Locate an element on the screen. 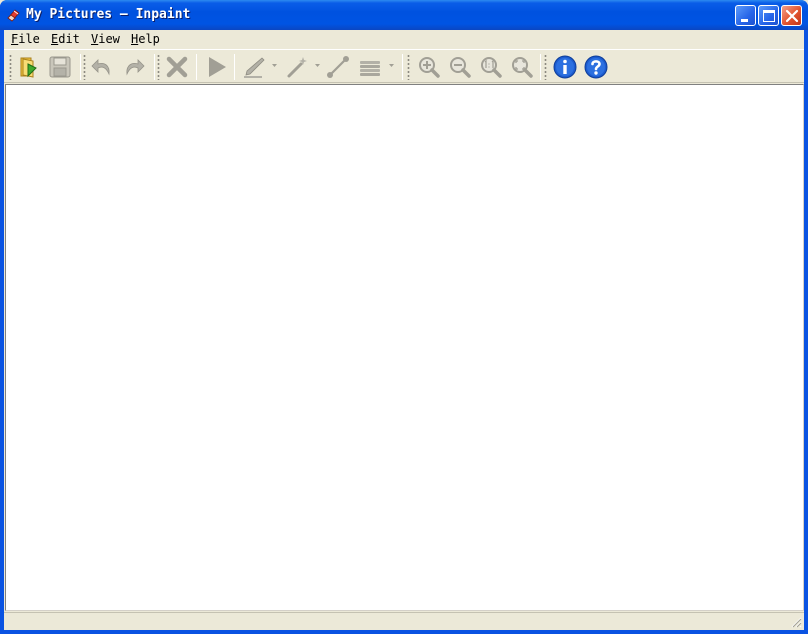  zoom-actual-button is located at coordinates (491, 67).